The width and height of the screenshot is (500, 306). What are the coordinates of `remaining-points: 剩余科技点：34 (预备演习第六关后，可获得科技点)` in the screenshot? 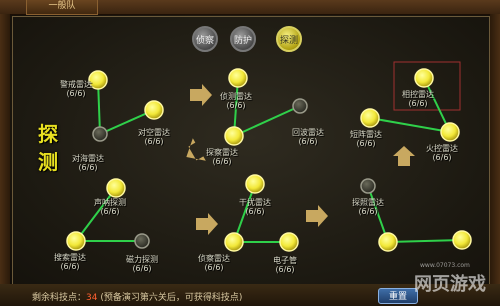 It's located at (137, 296).